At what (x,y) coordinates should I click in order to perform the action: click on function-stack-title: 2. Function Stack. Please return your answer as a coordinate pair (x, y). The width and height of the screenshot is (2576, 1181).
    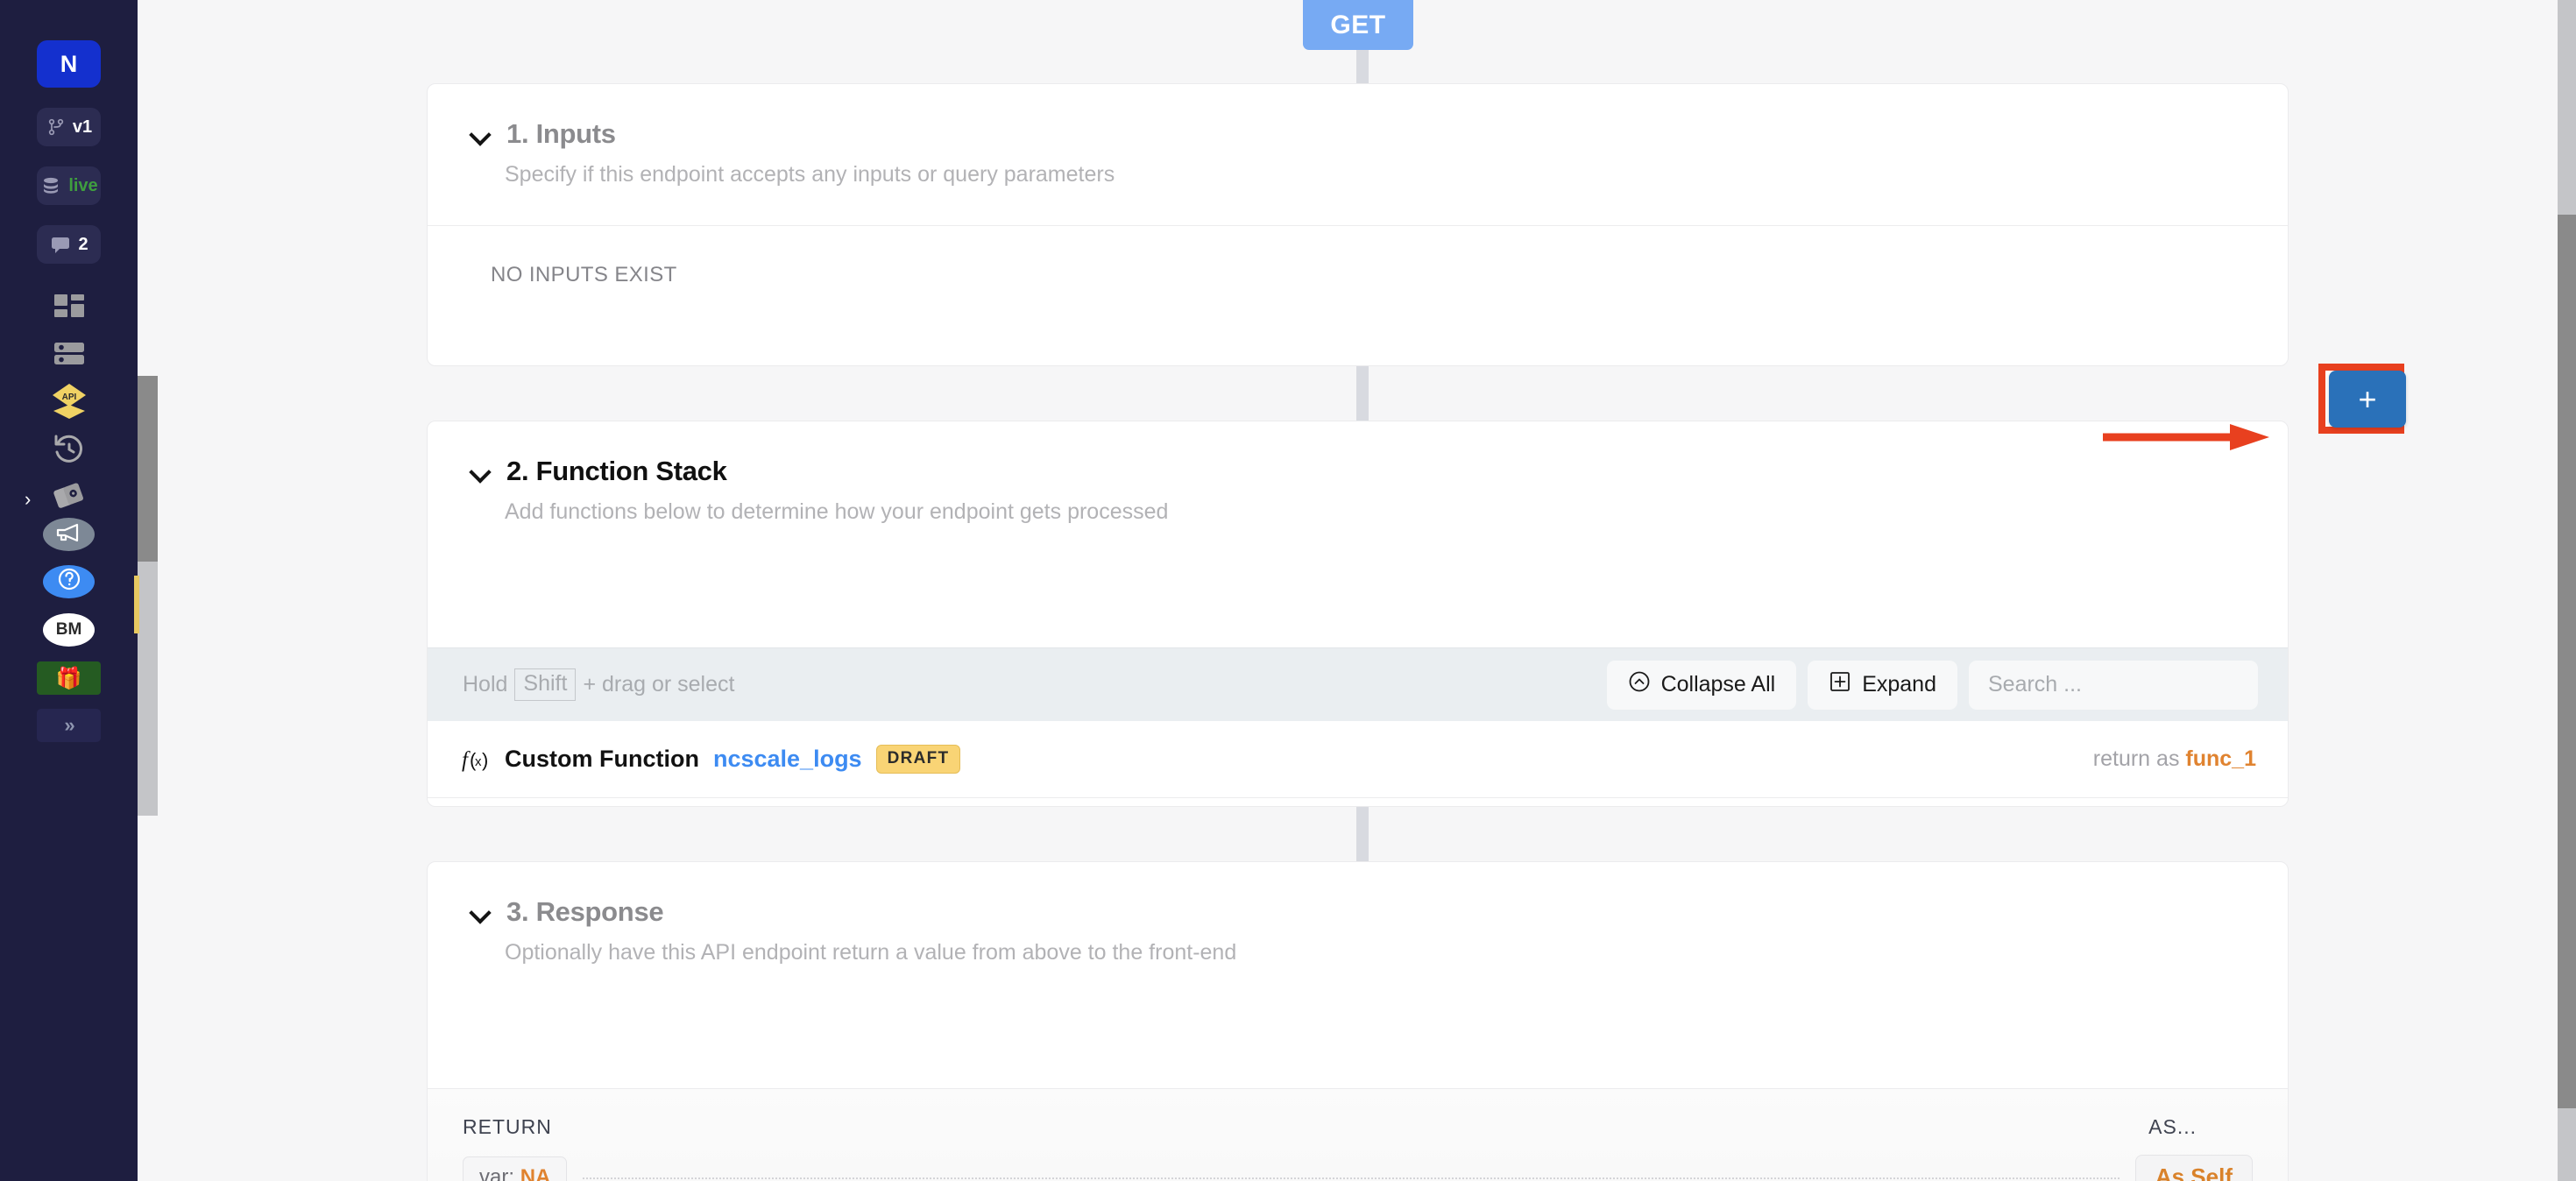
    Looking at the image, I should click on (616, 471).